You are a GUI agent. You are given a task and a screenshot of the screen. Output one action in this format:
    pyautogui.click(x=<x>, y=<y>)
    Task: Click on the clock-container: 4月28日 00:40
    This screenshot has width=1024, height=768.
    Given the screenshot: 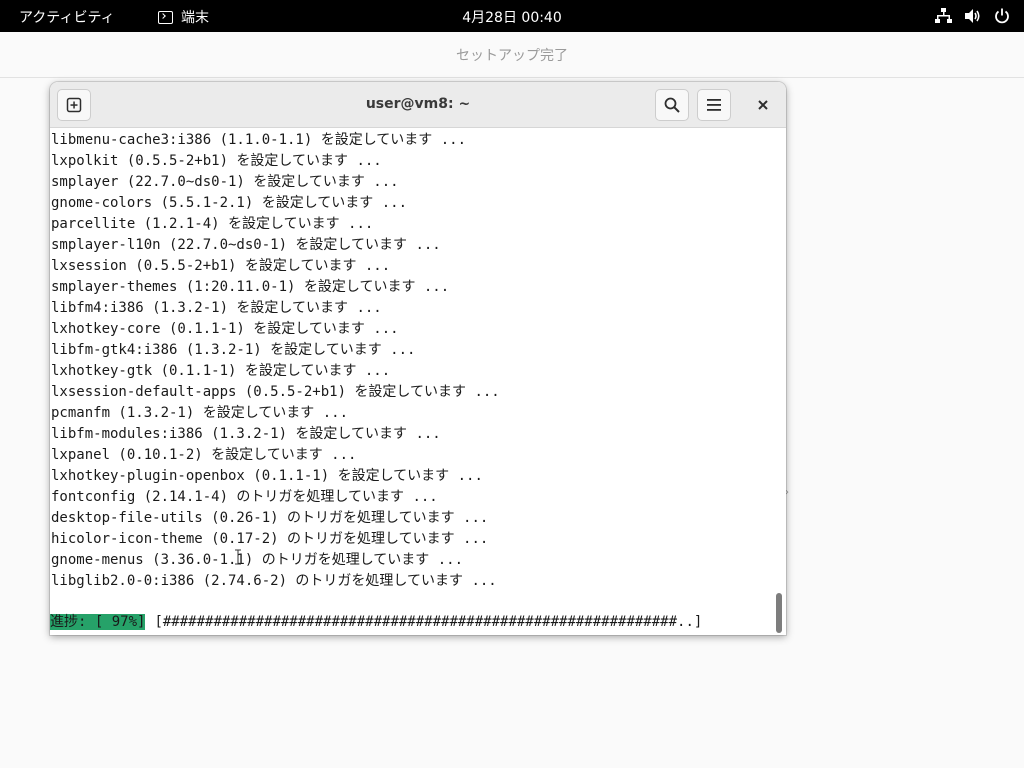 What is the action you would take?
    pyautogui.click(x=512, y=17)
    